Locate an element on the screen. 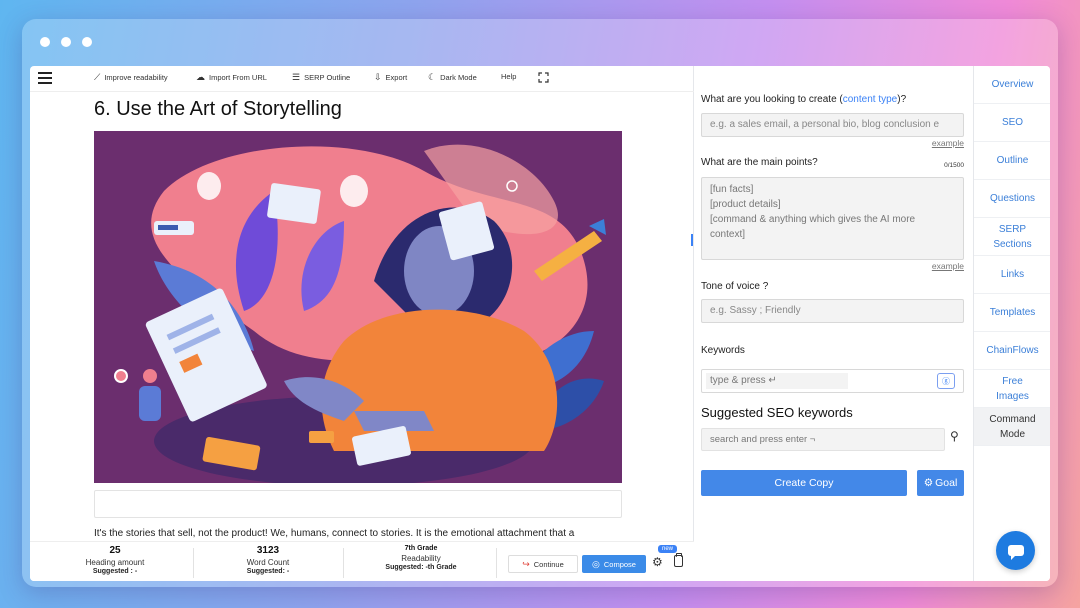  chat-button is located at coordinates (1015, 550).